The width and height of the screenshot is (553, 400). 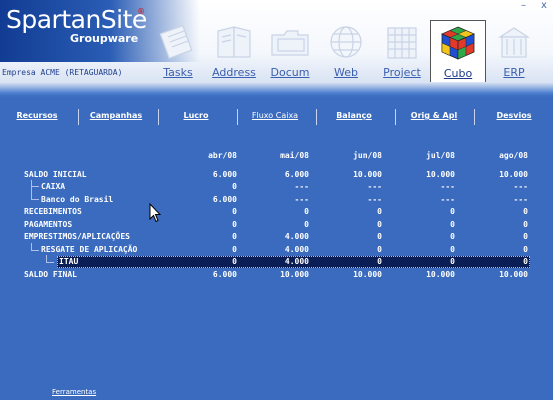 I want to click on row-label: RESGATE DE APLICAÇÃO, so click(x=89, y=249).